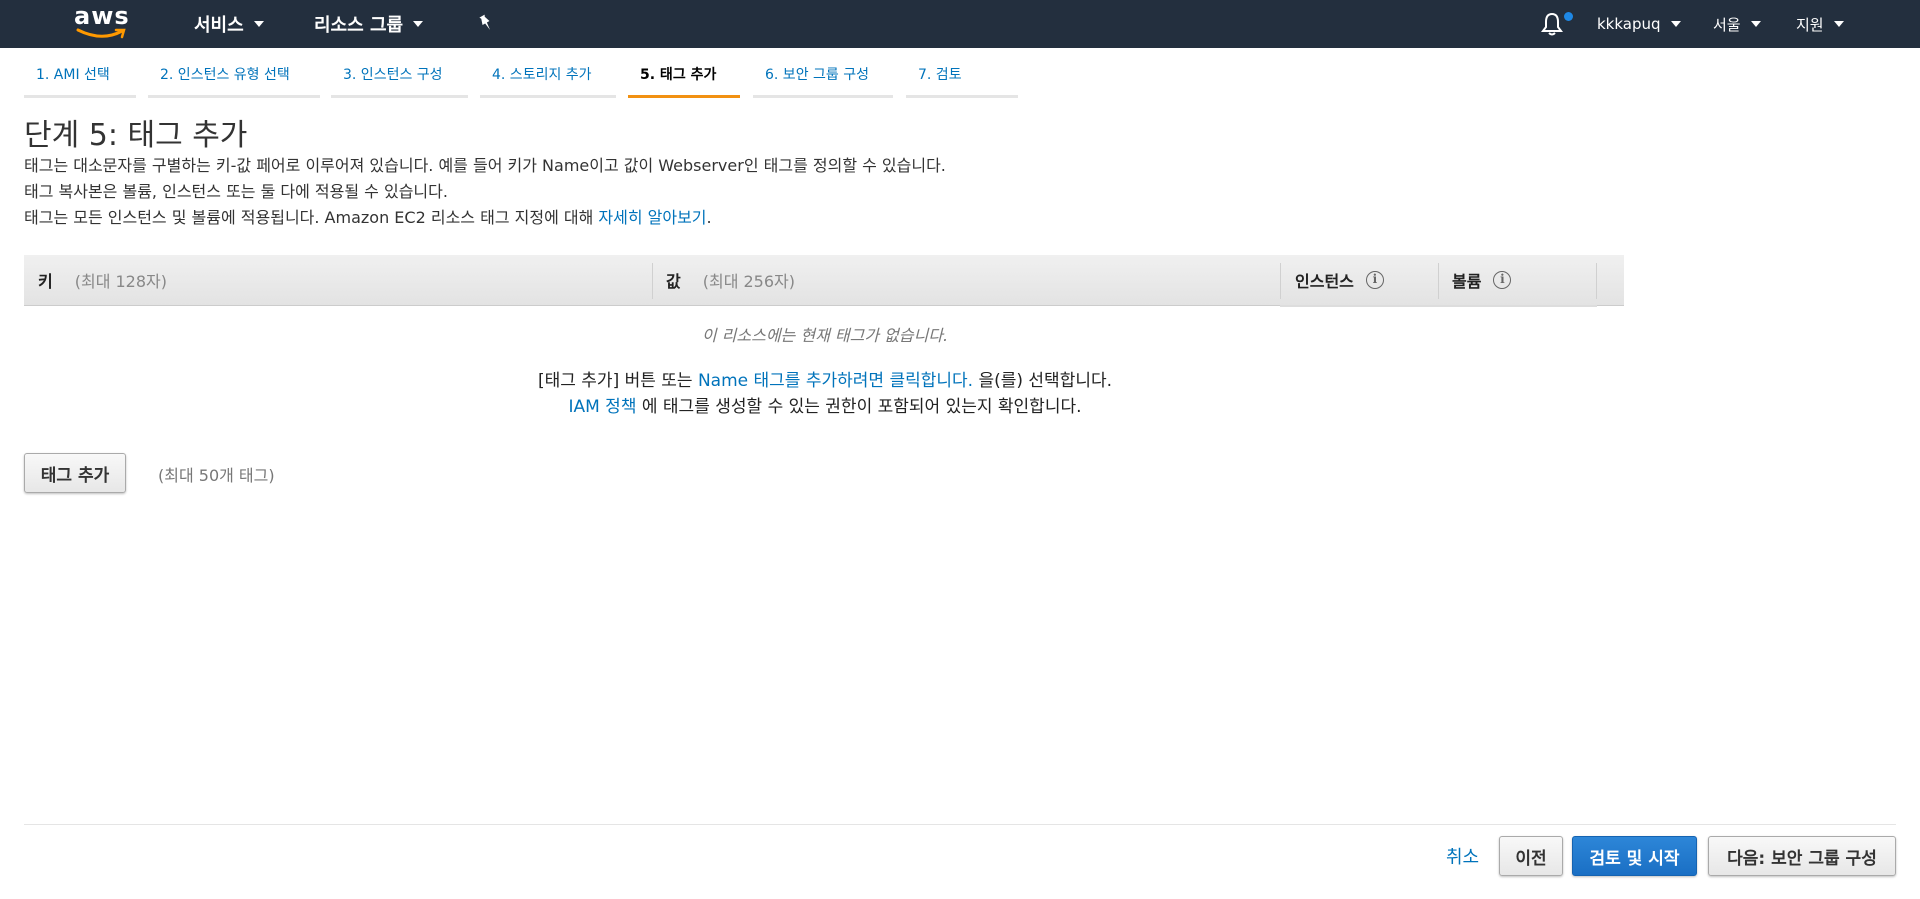 The image size is (1920, 899). I want to click on volumes-header-label: 볼륨, so click(1467, 281).